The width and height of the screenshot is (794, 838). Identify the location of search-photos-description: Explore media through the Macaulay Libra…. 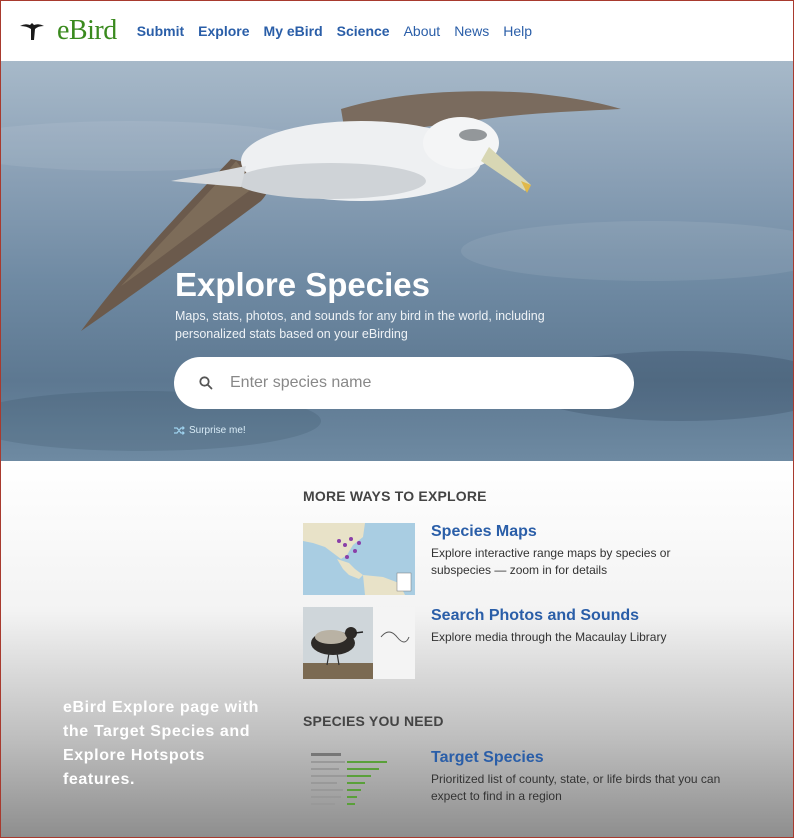
(549, 637).